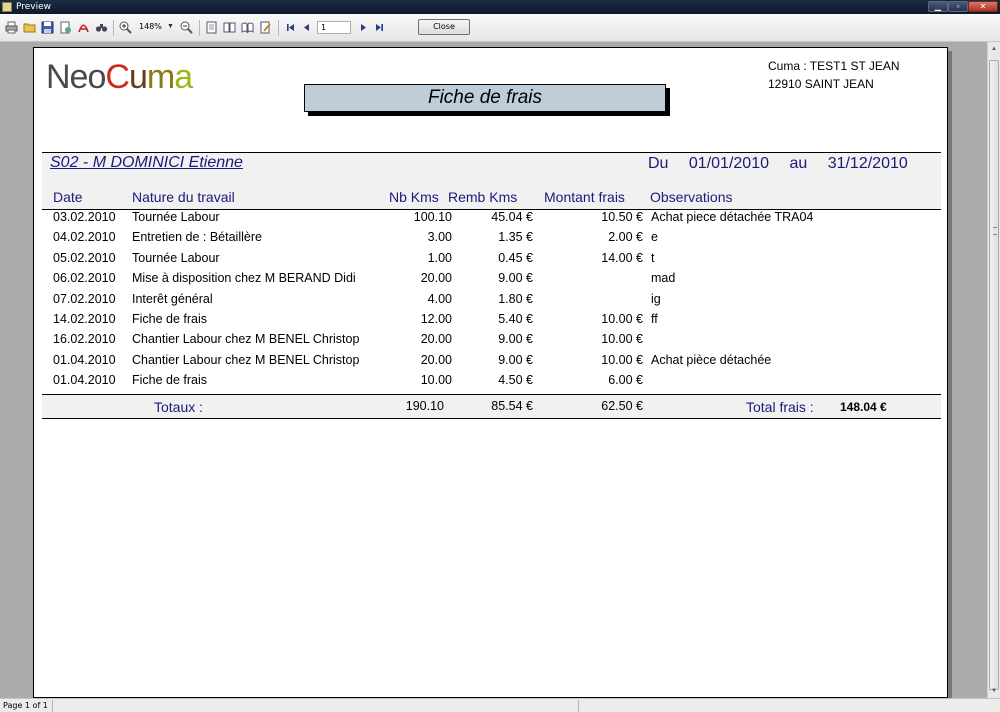 The height and width of the screenshot is (712, 1000). I want to click on column-header-remb: Remb Kms, so click(483, 197).